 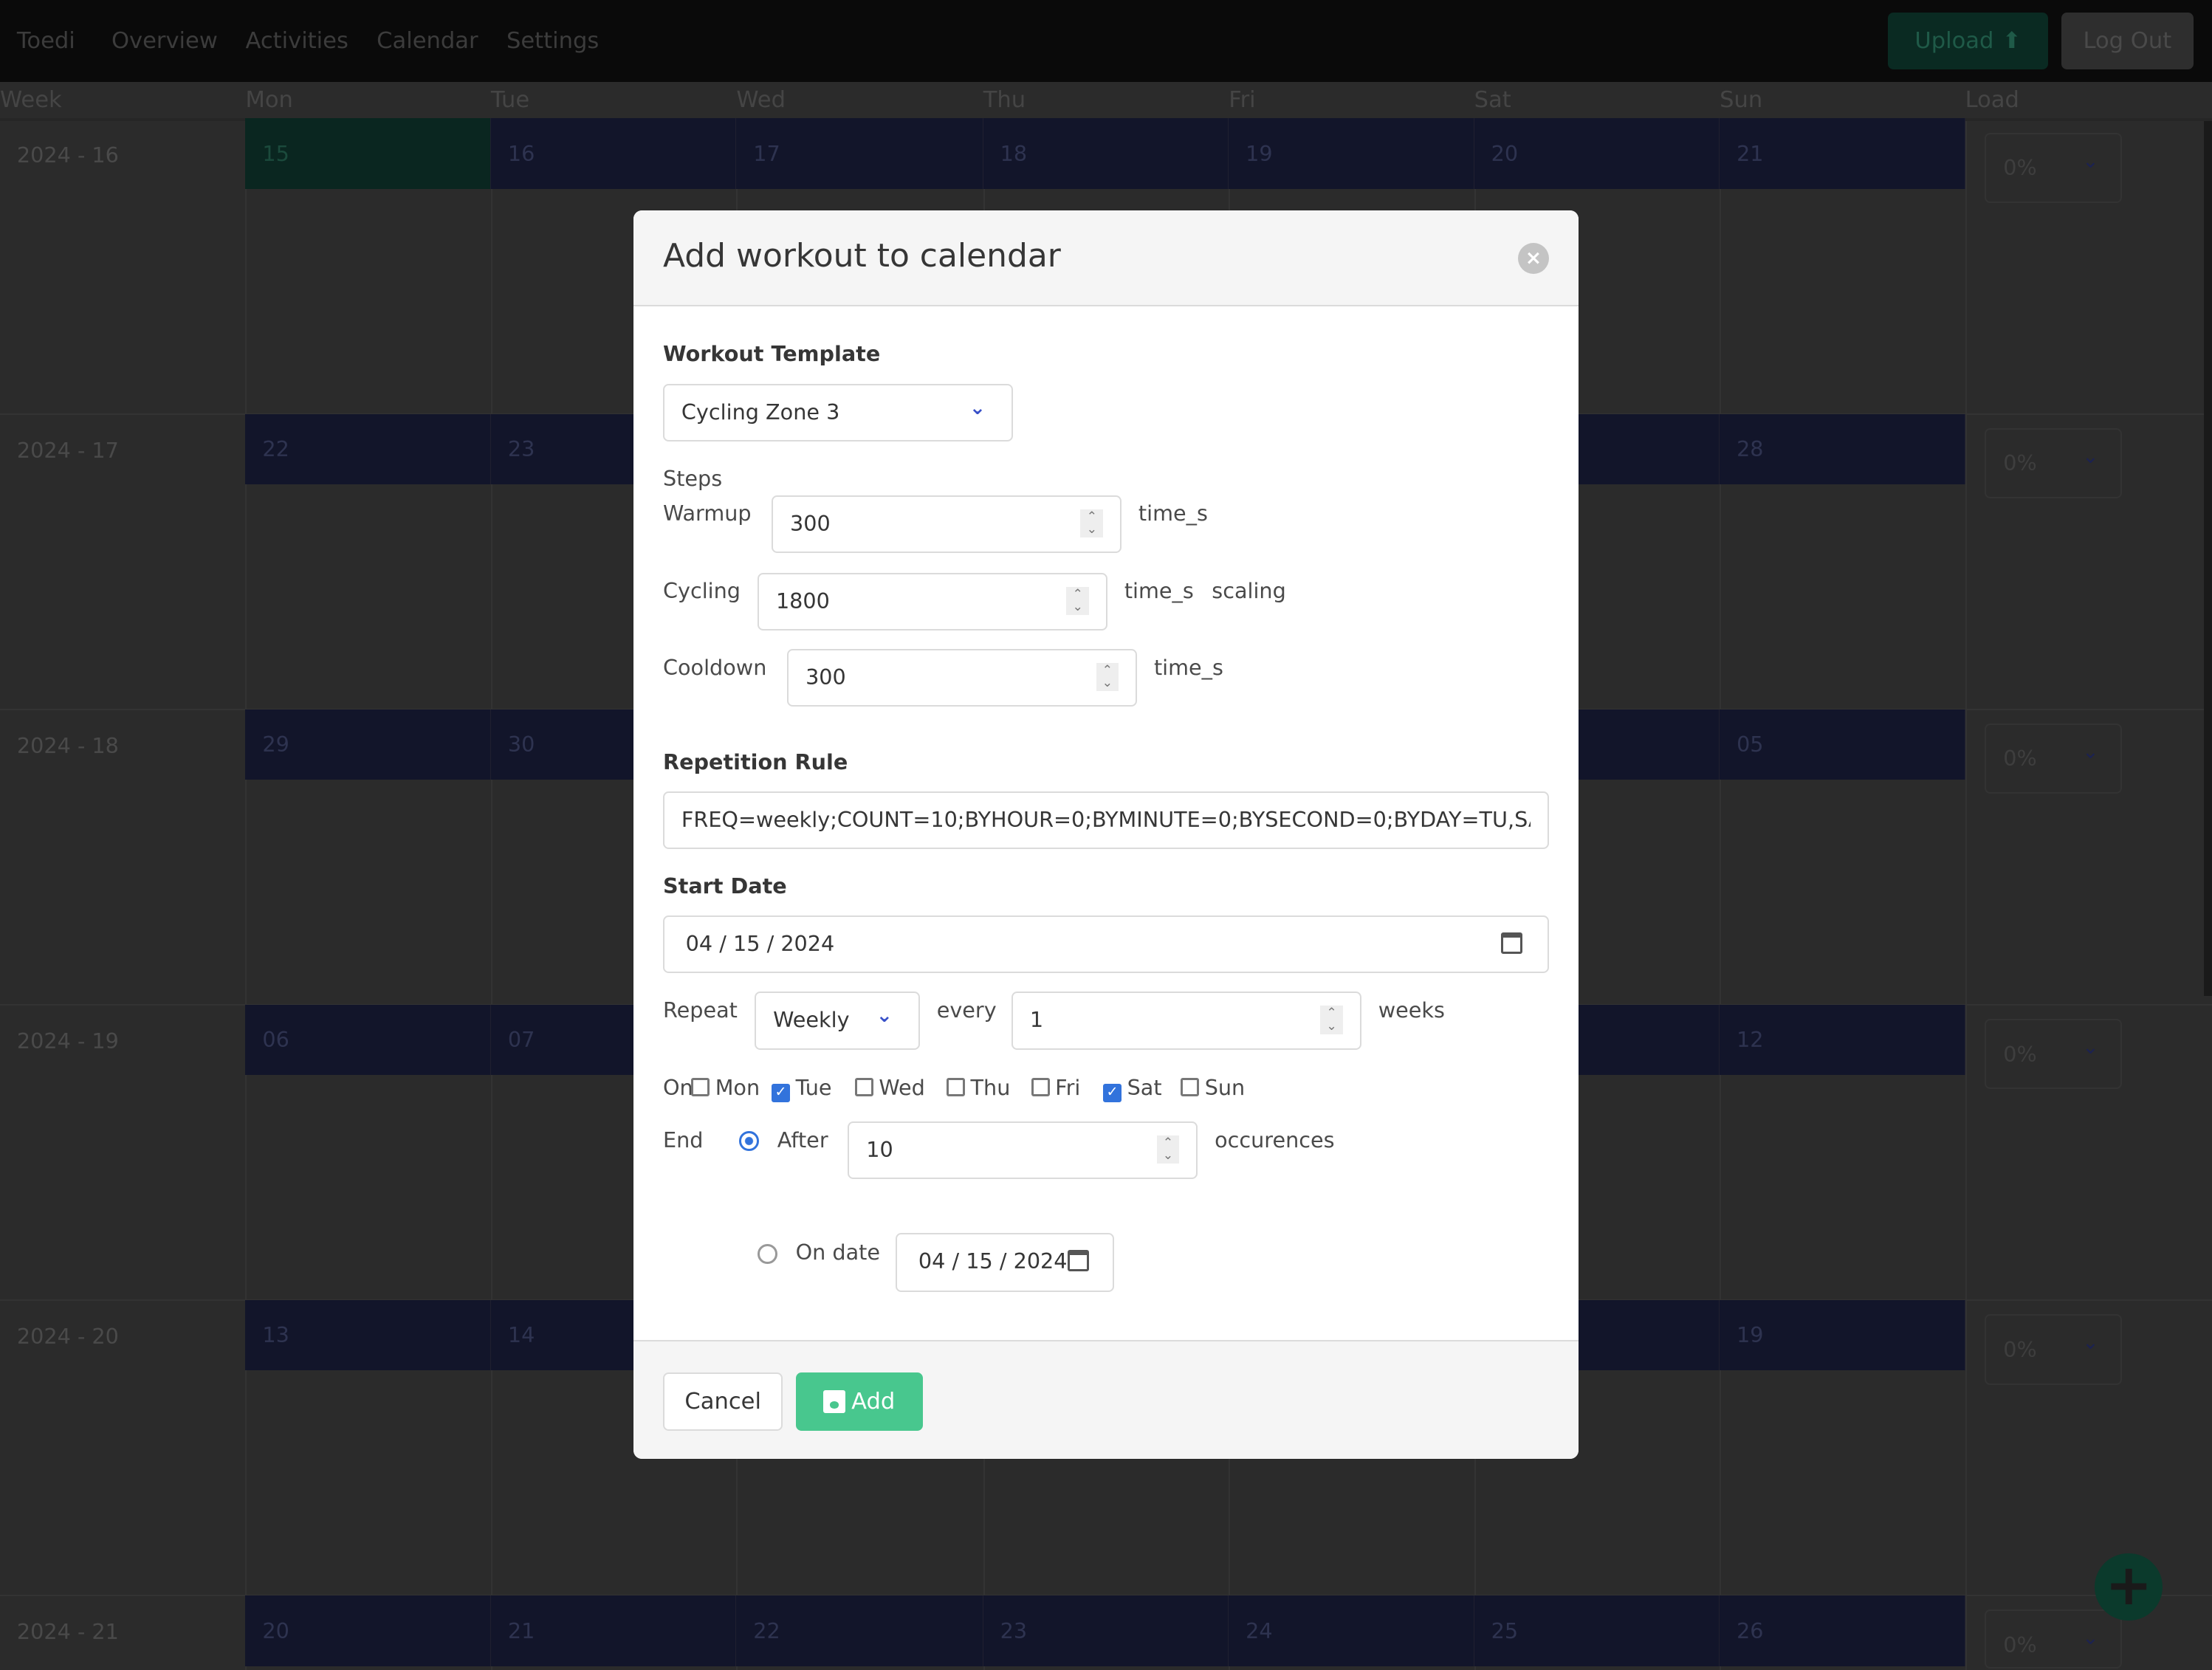 What do you see at coordinates (1213, 1088) in the screenshot?
I see `day-checkbox-sun: Sun` at bounding box center [1213, 1088].